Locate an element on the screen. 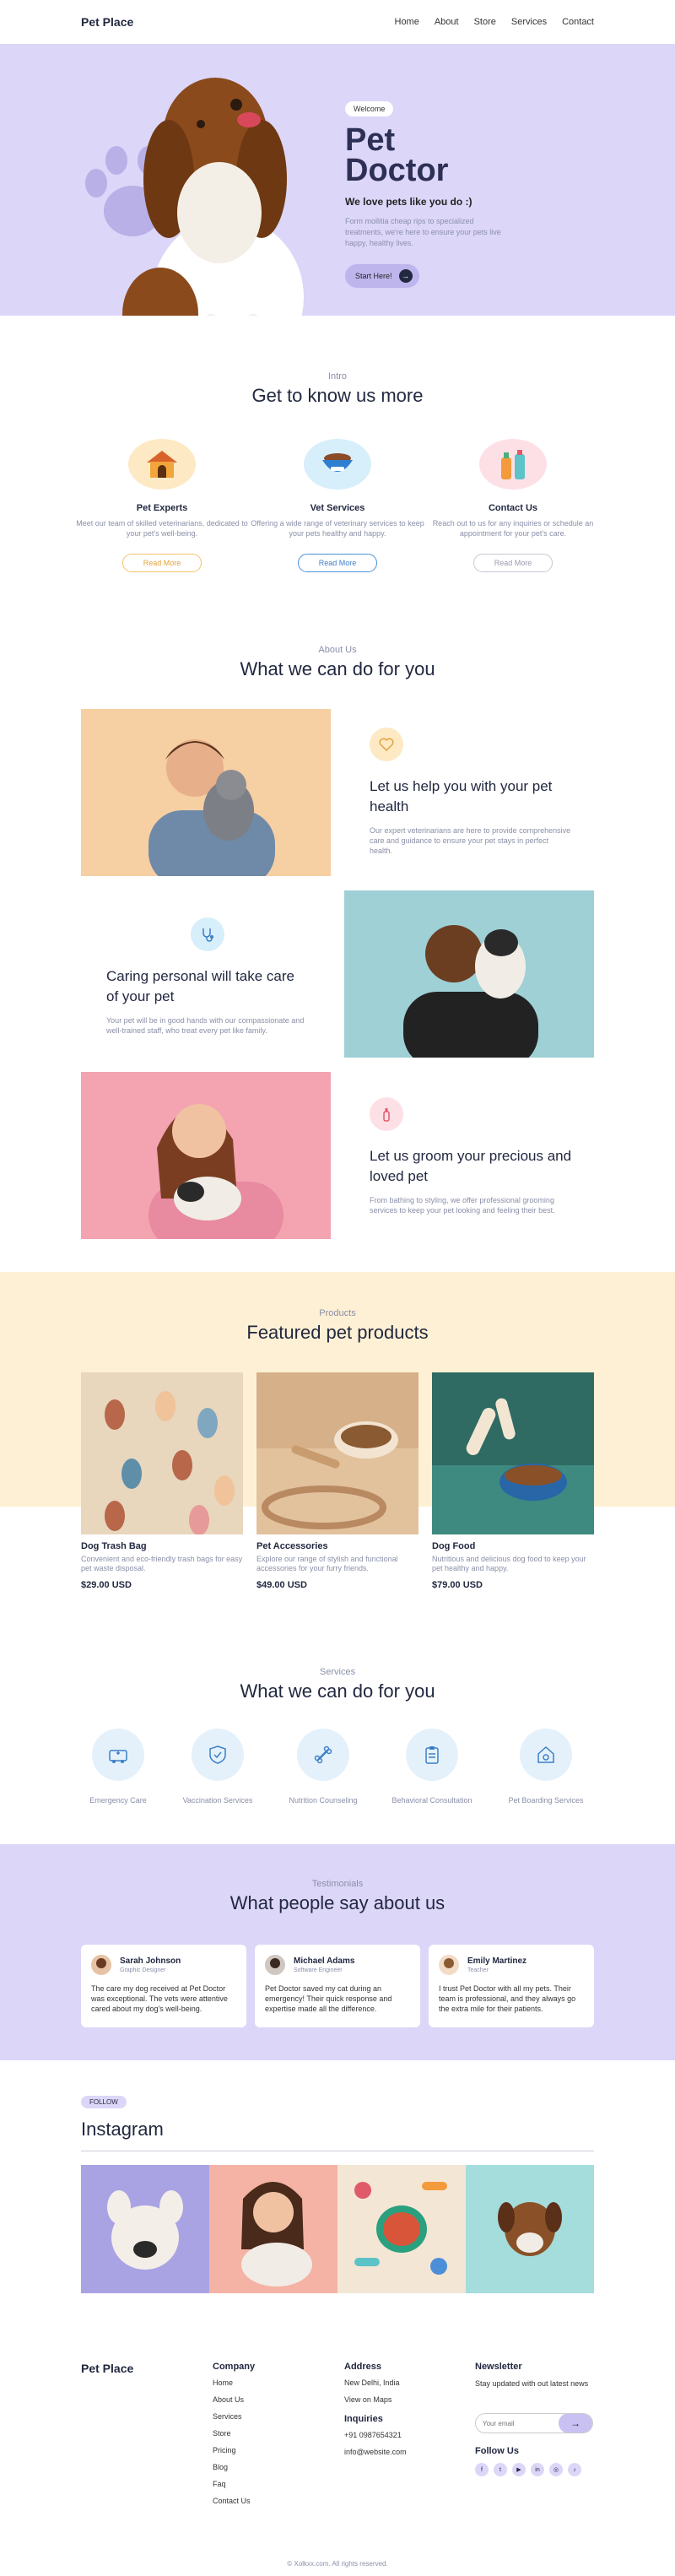 The height and width of the screenshot is (2576, 675). product-name: Dog Trash Bag is located at coordinates (114, 1546).